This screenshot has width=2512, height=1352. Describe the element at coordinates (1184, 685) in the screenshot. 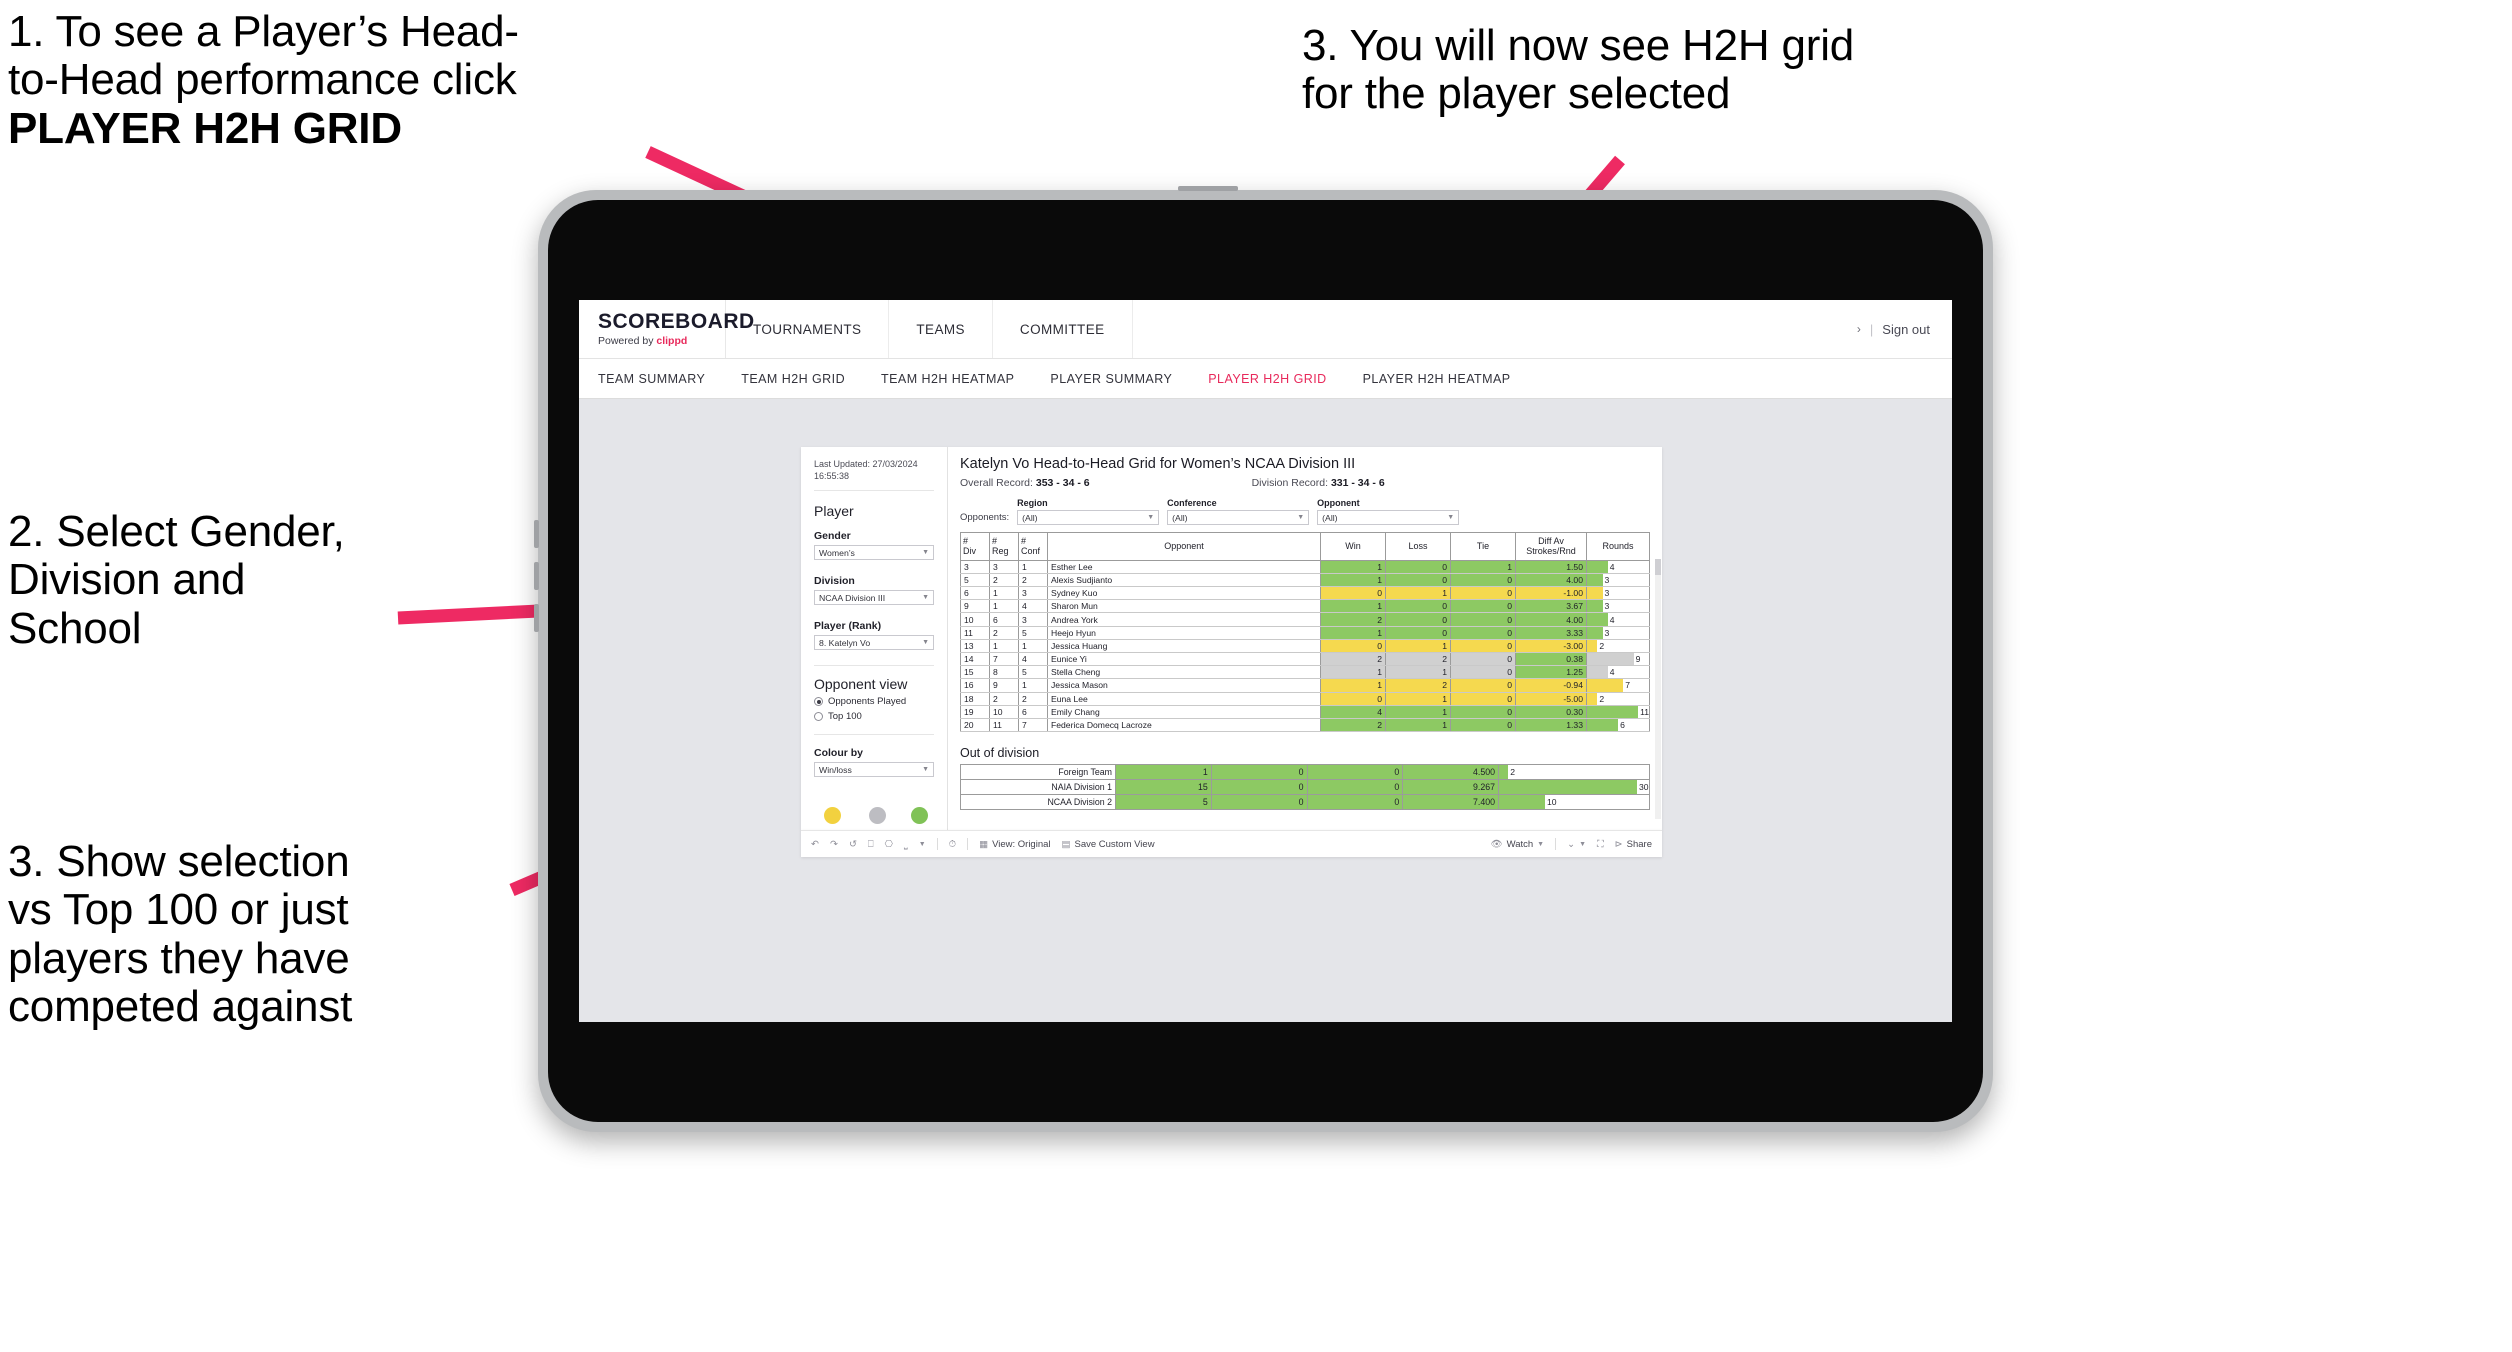

I see `h2h-cell: Jessica Mason` at that location.